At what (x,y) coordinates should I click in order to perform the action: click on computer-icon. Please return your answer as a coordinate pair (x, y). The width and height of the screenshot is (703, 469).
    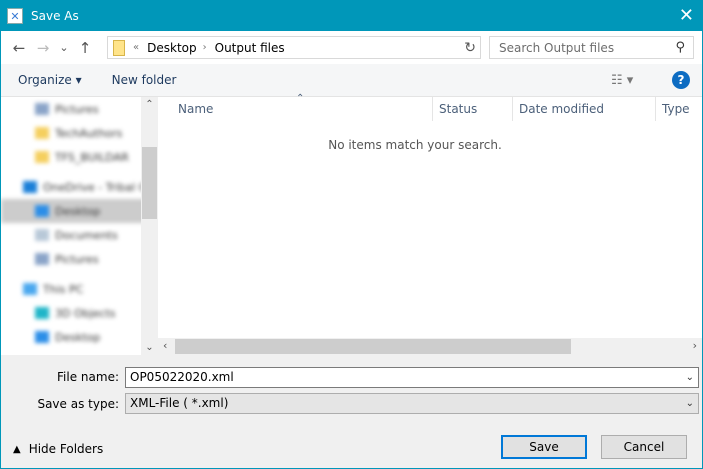
    Looking at the image, I should click on (30, 289).